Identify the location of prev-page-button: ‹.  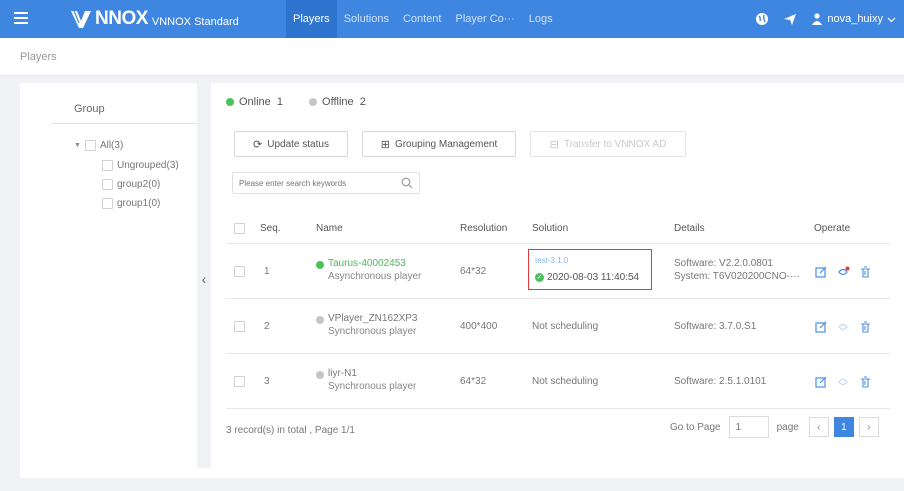
(818, 427).